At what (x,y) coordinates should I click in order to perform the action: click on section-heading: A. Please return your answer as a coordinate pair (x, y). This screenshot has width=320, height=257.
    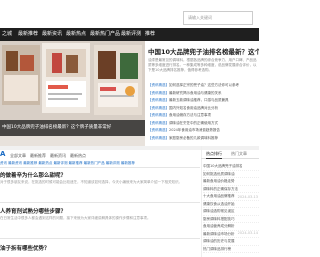
    Looking at the image, I should click on (3, 154).